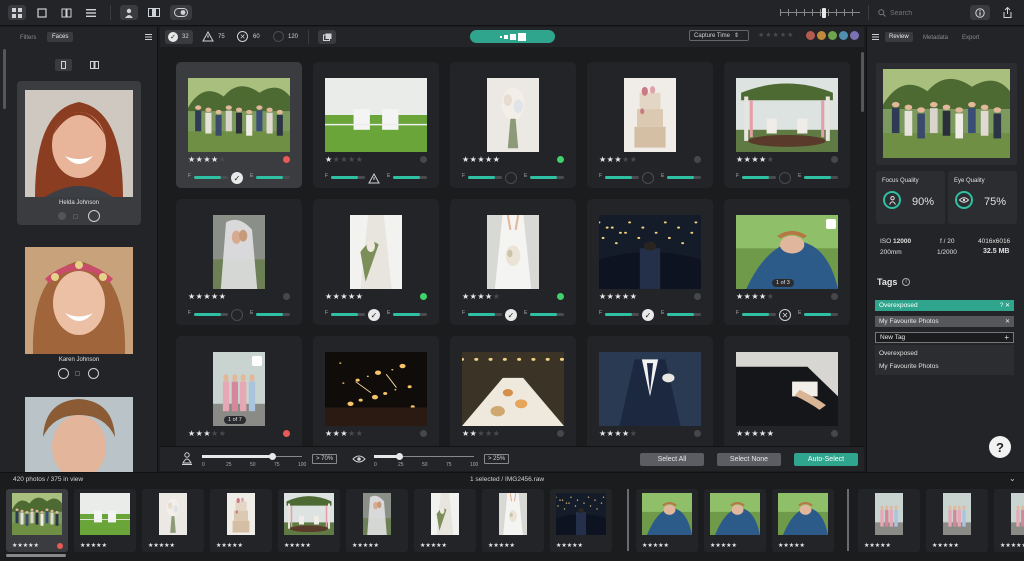  Describe the element at coordinates (898, 353) in the screenshot. I see `tag-suggestion: Overexposed` at that location.